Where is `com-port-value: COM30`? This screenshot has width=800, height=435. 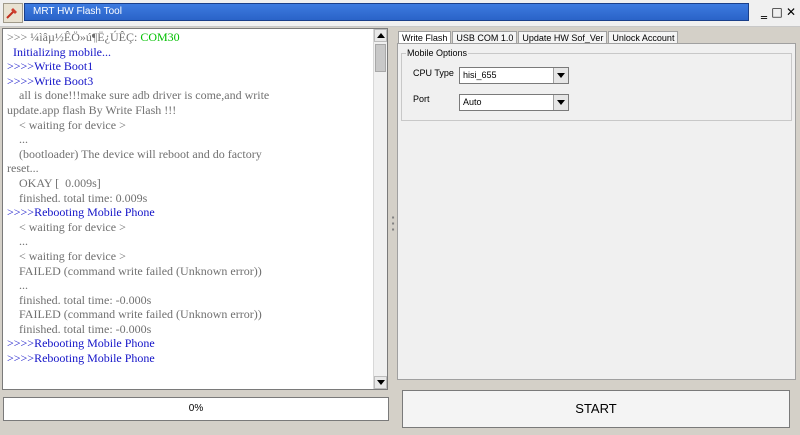 com-port-value: COM30 is located at coordinates (160, 37).